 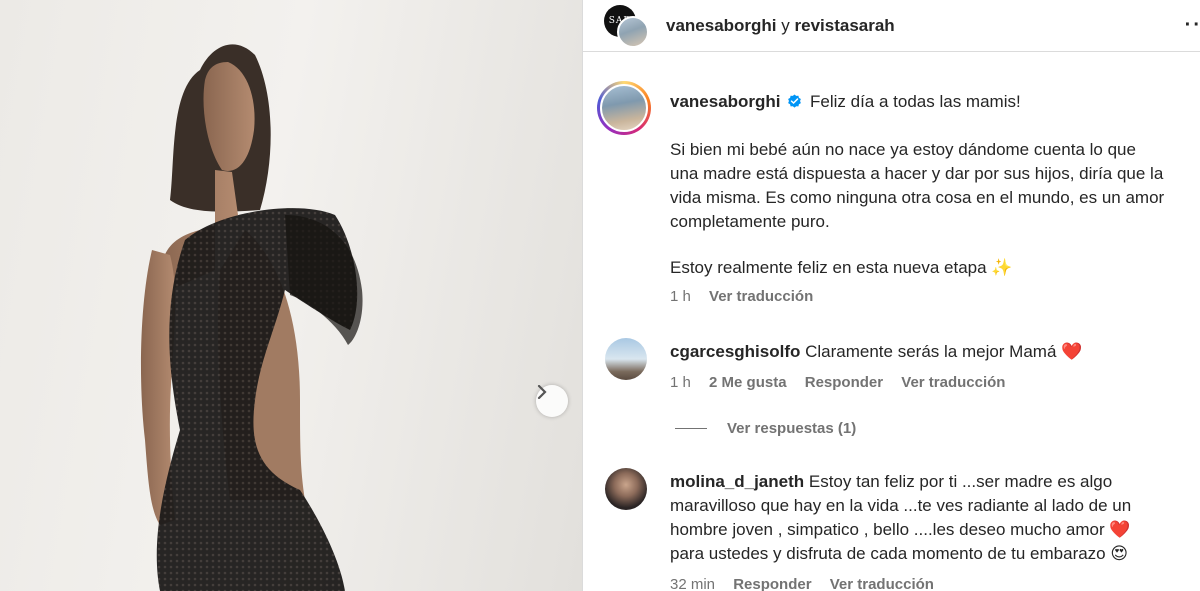 I want to click on header-usernames: vanesaborghi y revistasarah, so click(x=780, y=26).